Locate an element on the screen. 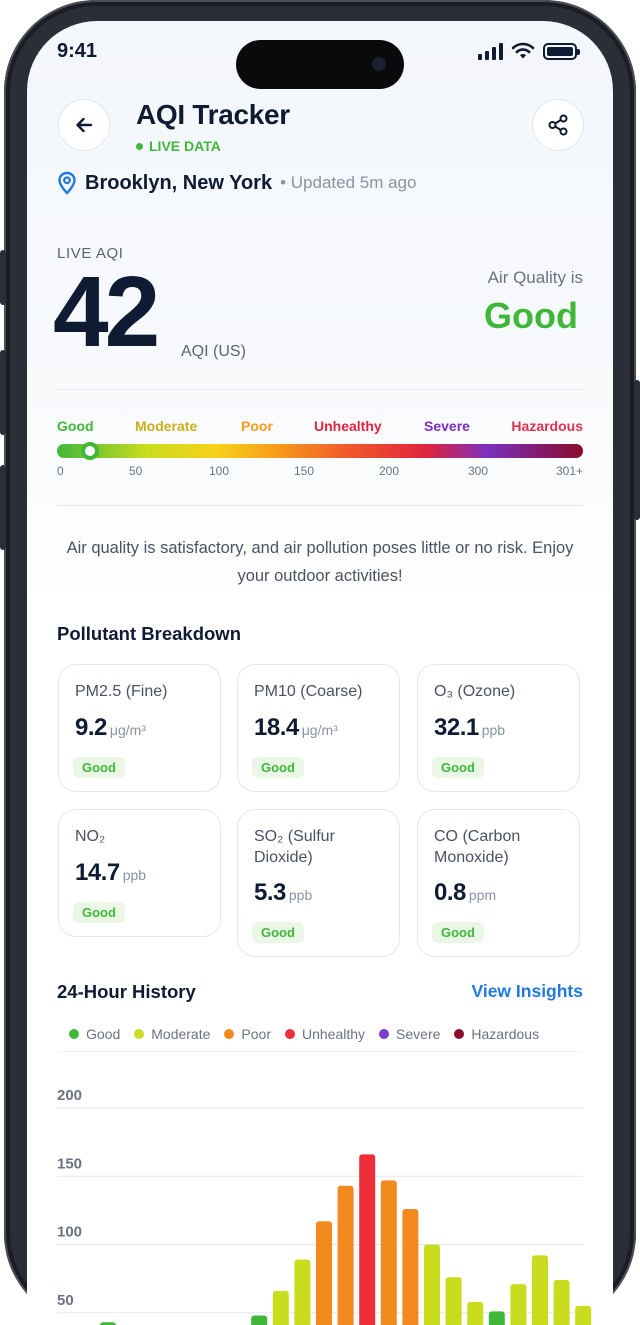 Image resolution: width=640 pixels, height=1325 pixels. scale-tick: 200 is located at coordinates (389, 471).